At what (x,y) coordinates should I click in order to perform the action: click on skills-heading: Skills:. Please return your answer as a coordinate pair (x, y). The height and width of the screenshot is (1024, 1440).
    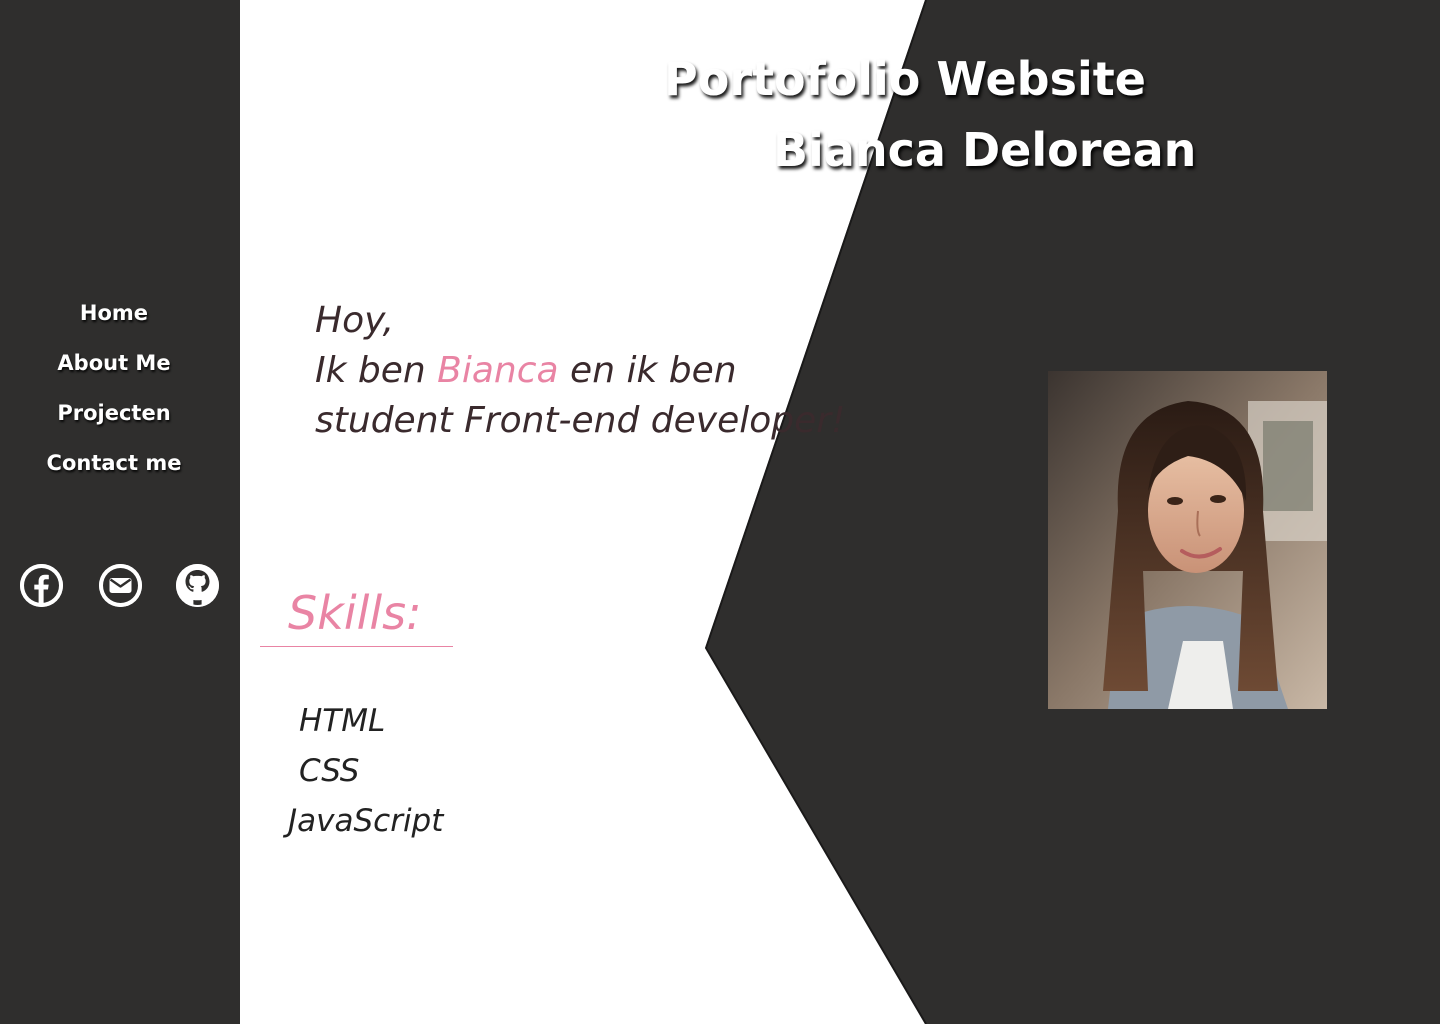
    Looking at the image, I should click on (355, 613).